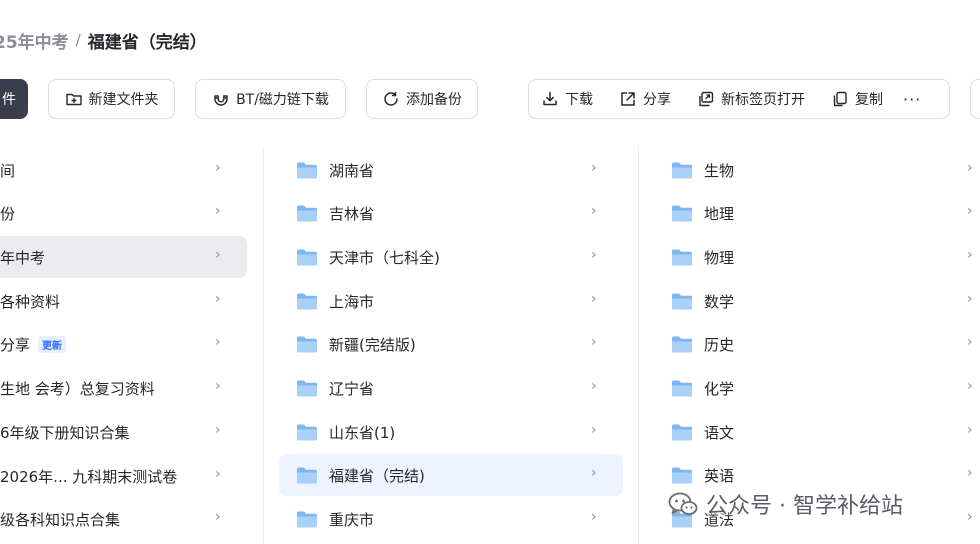 The width and height of the screenshot is (980, 544). Describe the element at coordinates (567, 99) in the screenshot. I see `download-button: 下载` at that location.